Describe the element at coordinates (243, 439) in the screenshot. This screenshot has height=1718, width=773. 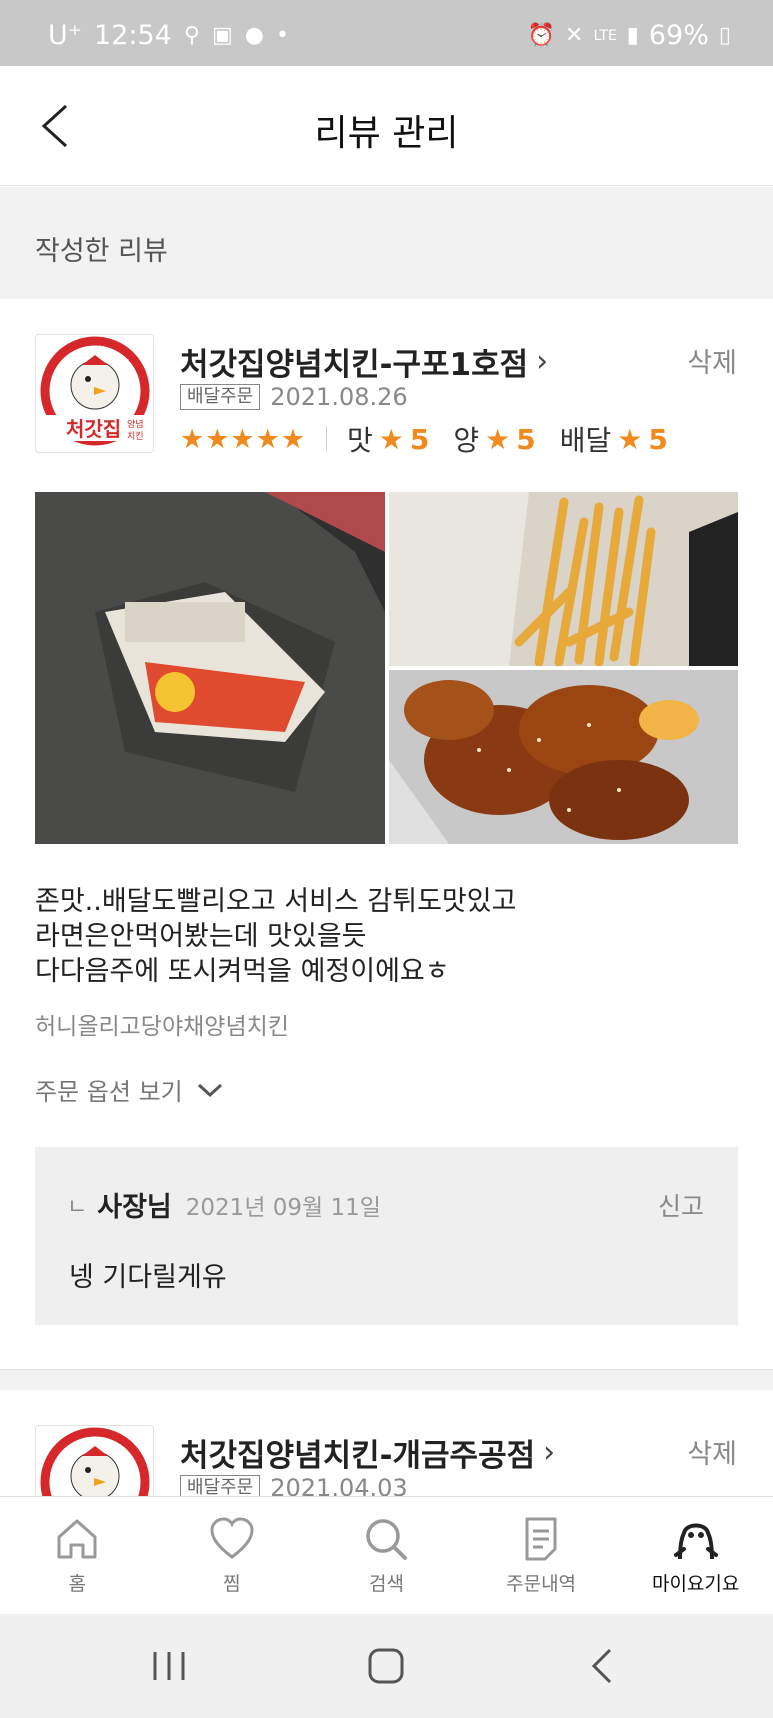
I see `overall-stars: ★★★★★` at that location.